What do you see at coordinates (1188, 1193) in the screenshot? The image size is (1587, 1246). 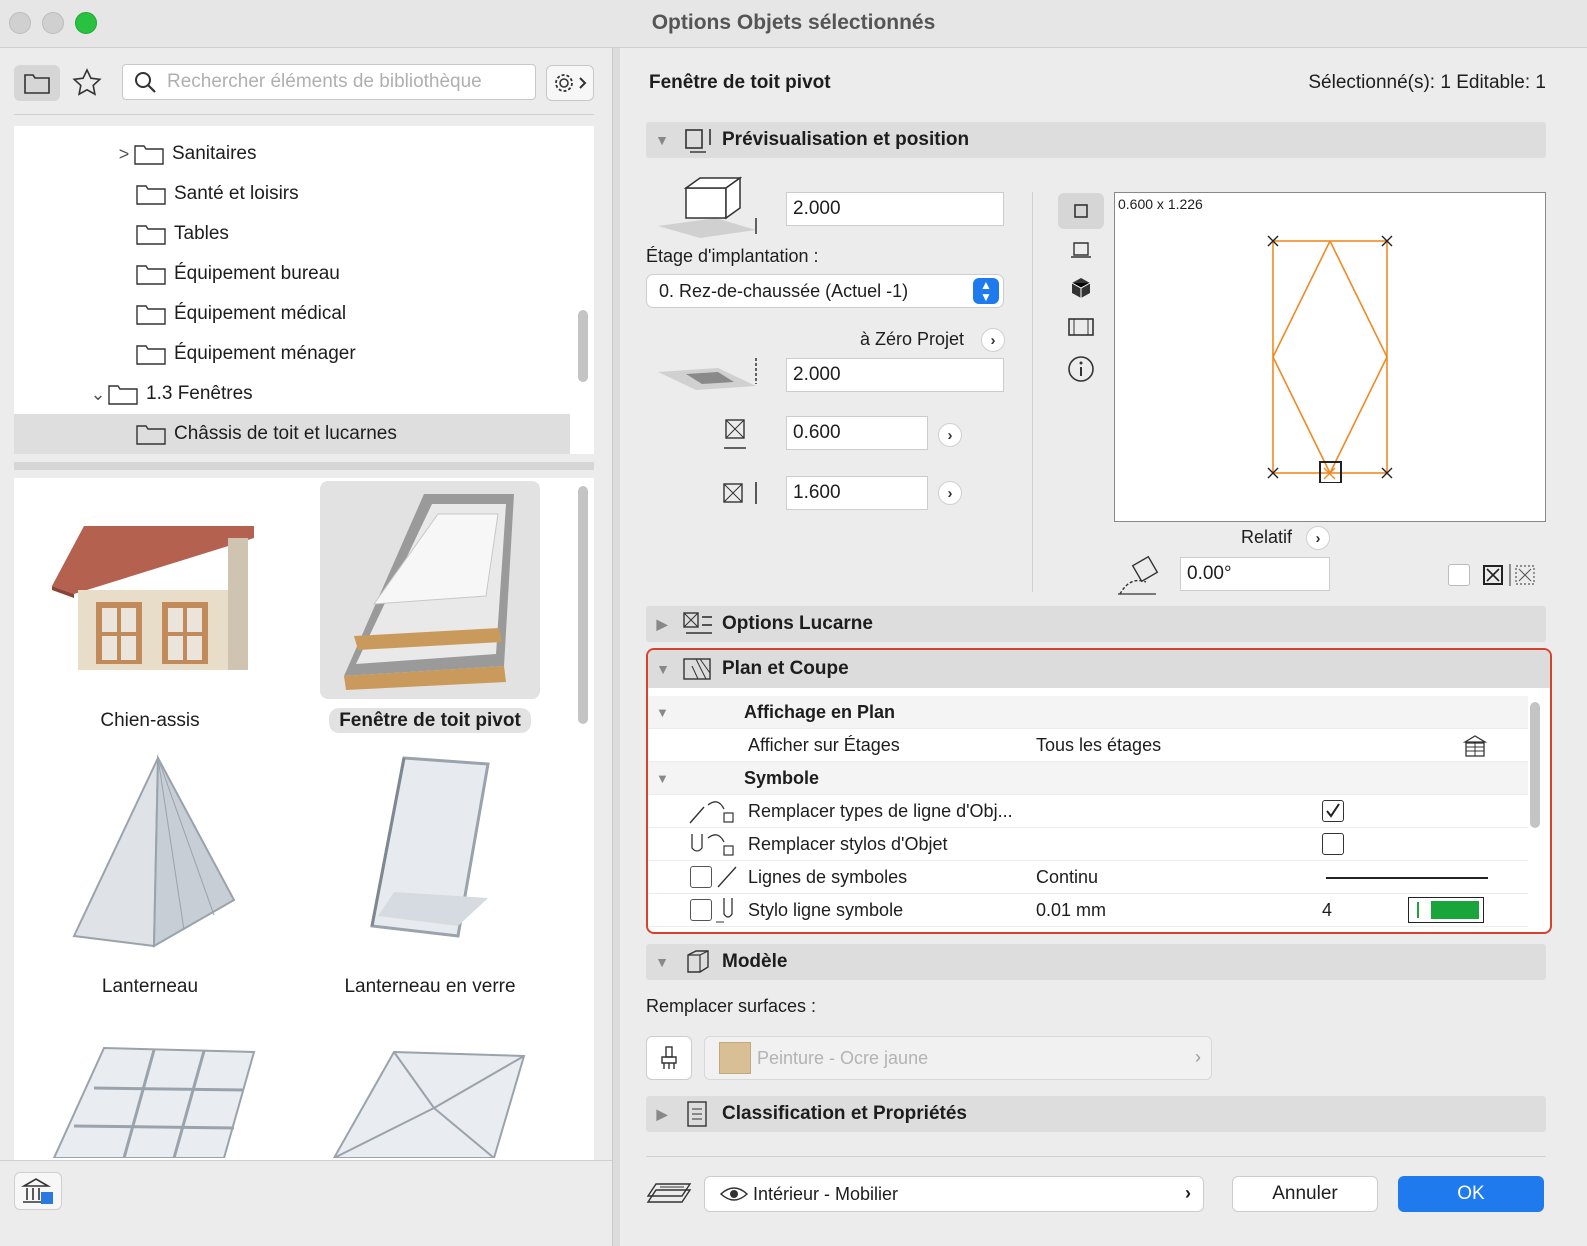 I see `chevron-right-icon: ›` at bounding box center [1188, 1193].